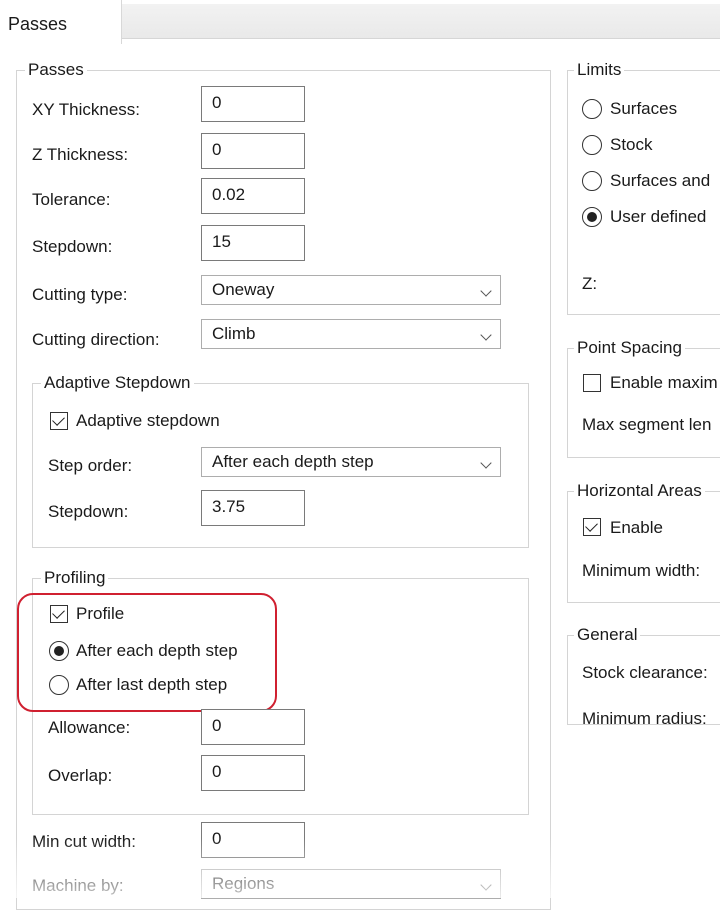  What do you see at coordinates (243, 289) in the screenshot?
I see `cutting-type-value: Oneway` at bounding box center [243, 289].